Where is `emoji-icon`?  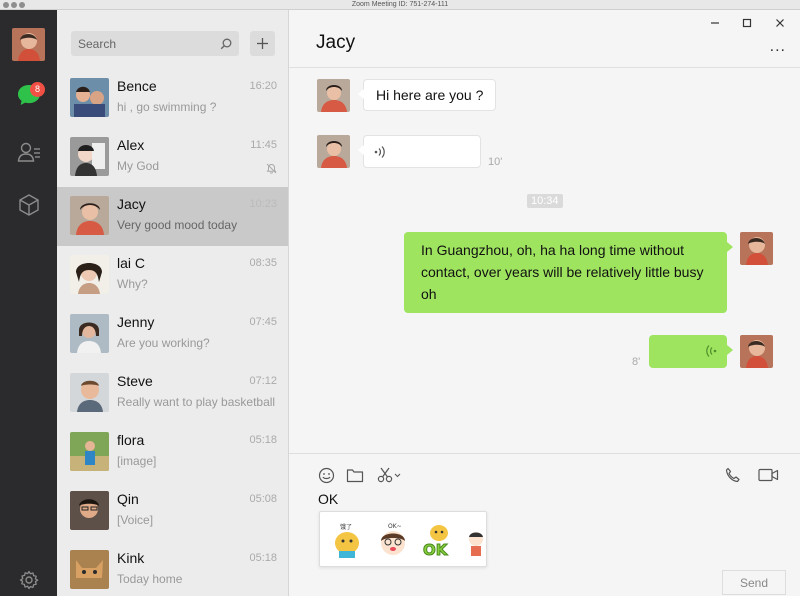
emoji-icon is located at coordinates (326, 475).